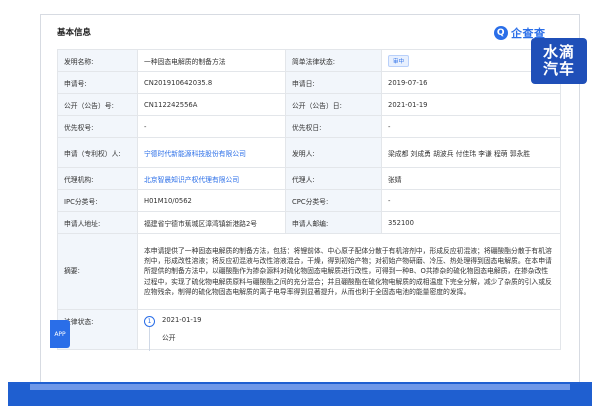  I want to click on field-label: 发明人:, so click(333, 152).